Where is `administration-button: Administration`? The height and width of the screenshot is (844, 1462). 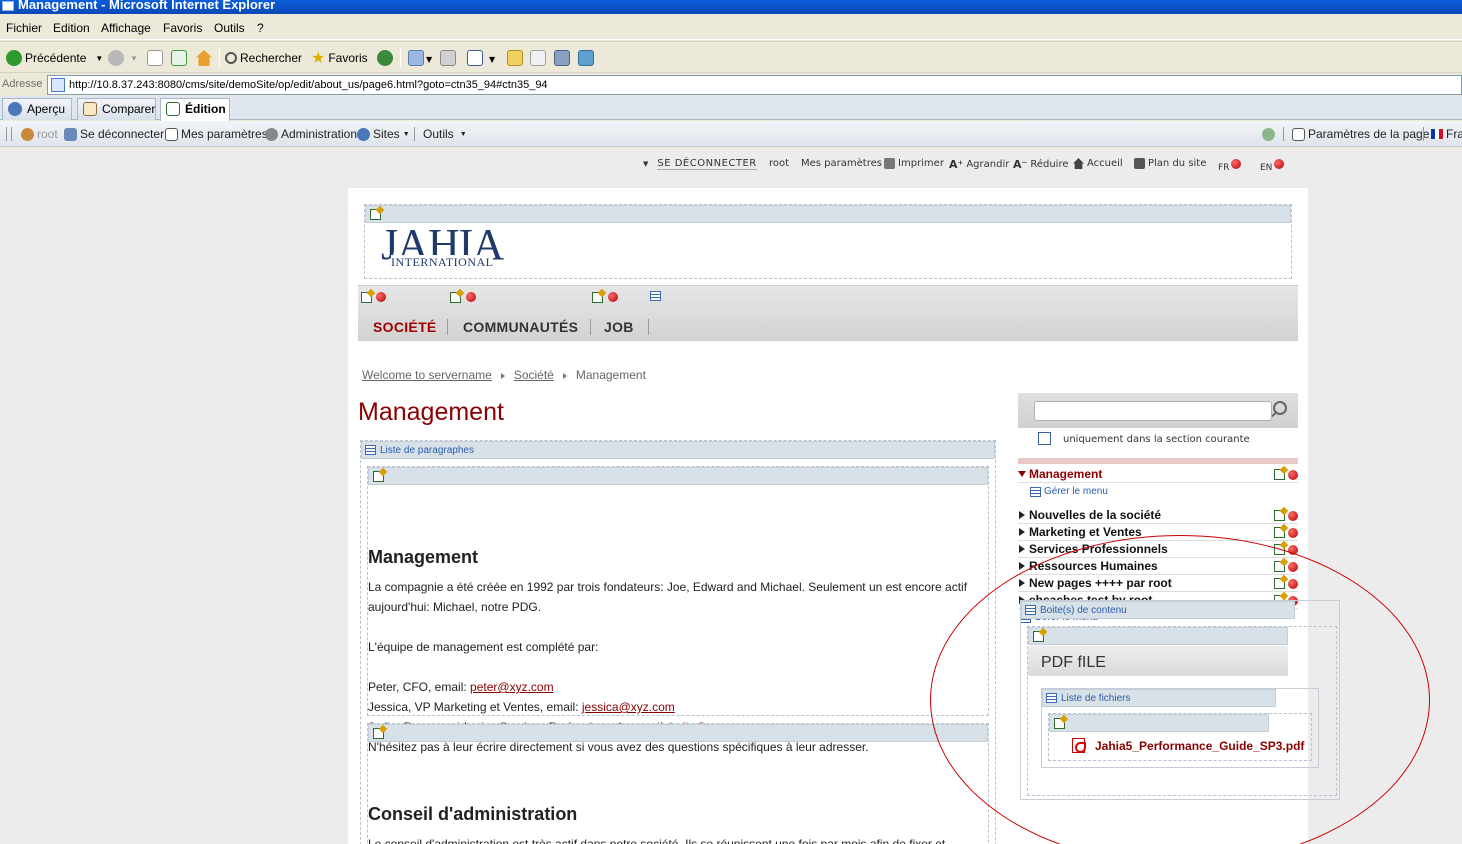
administration-button: Administration is located at coordinates (311, 134).